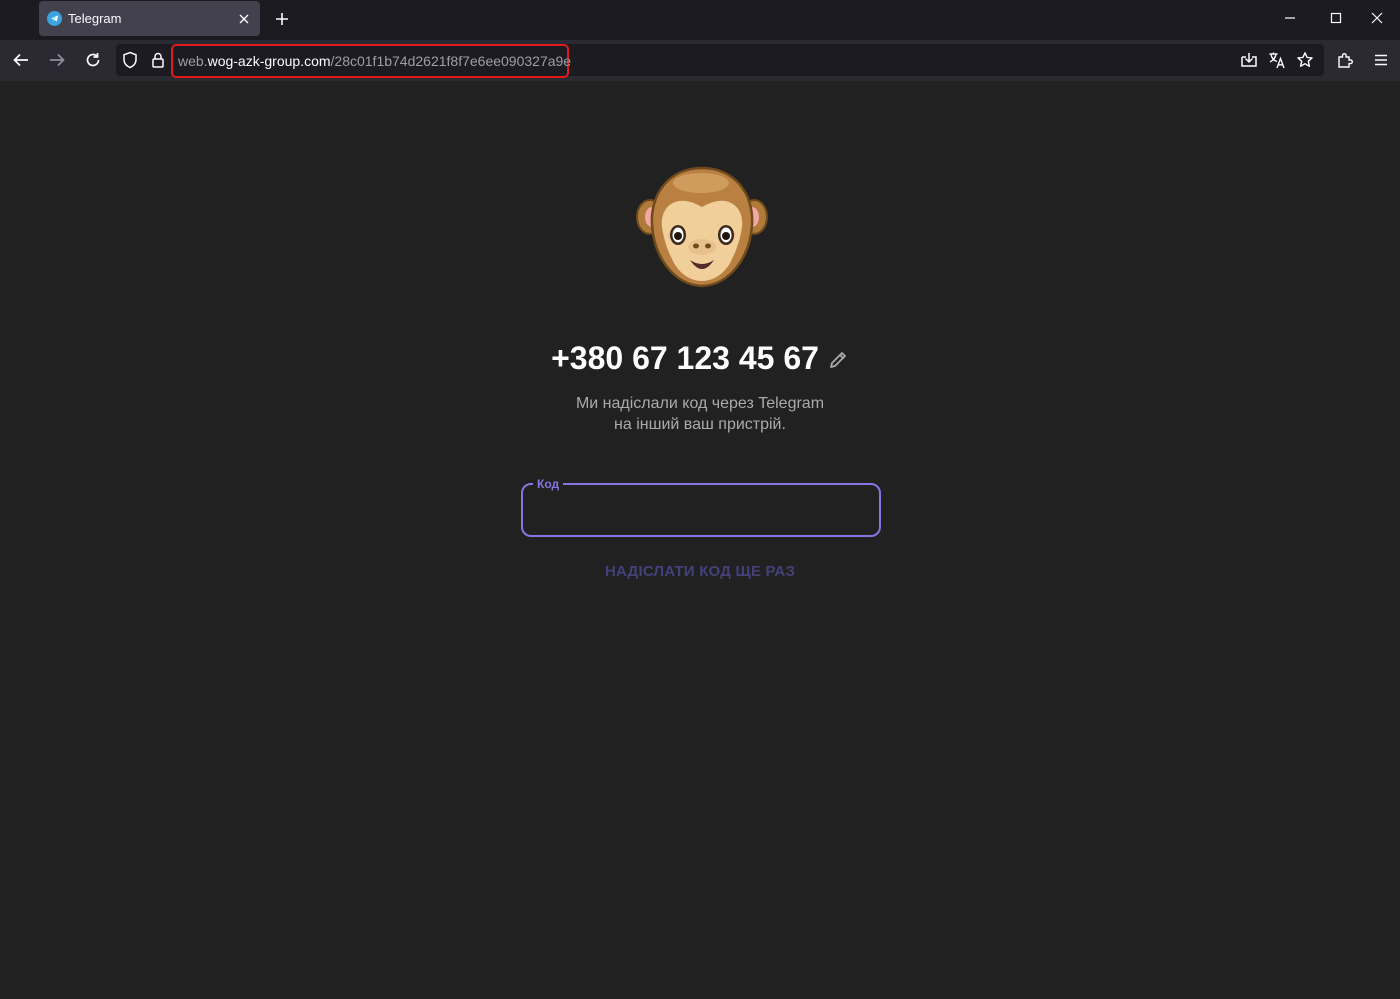  I want to click on tab-telegram: Telegram, so click(149, 18).